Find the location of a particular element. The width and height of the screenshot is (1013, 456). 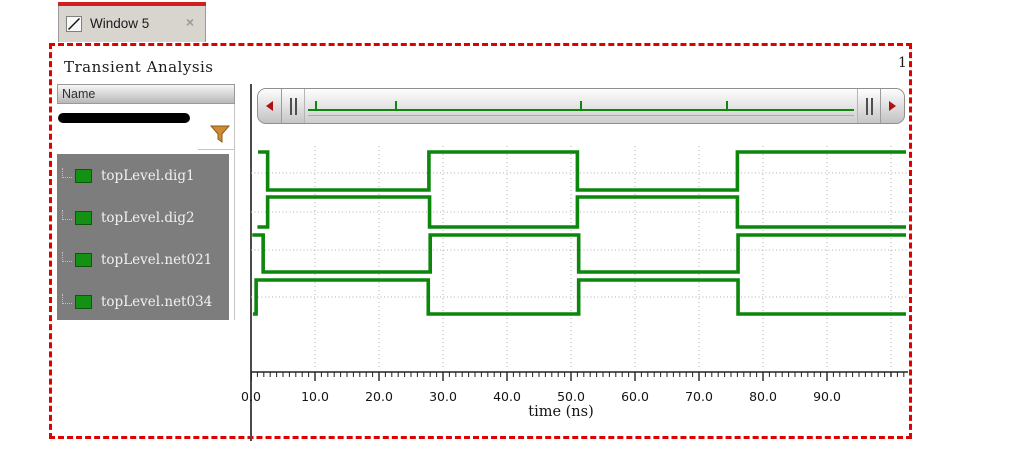

zoom-right-handle is located at coordinates (868, 106).